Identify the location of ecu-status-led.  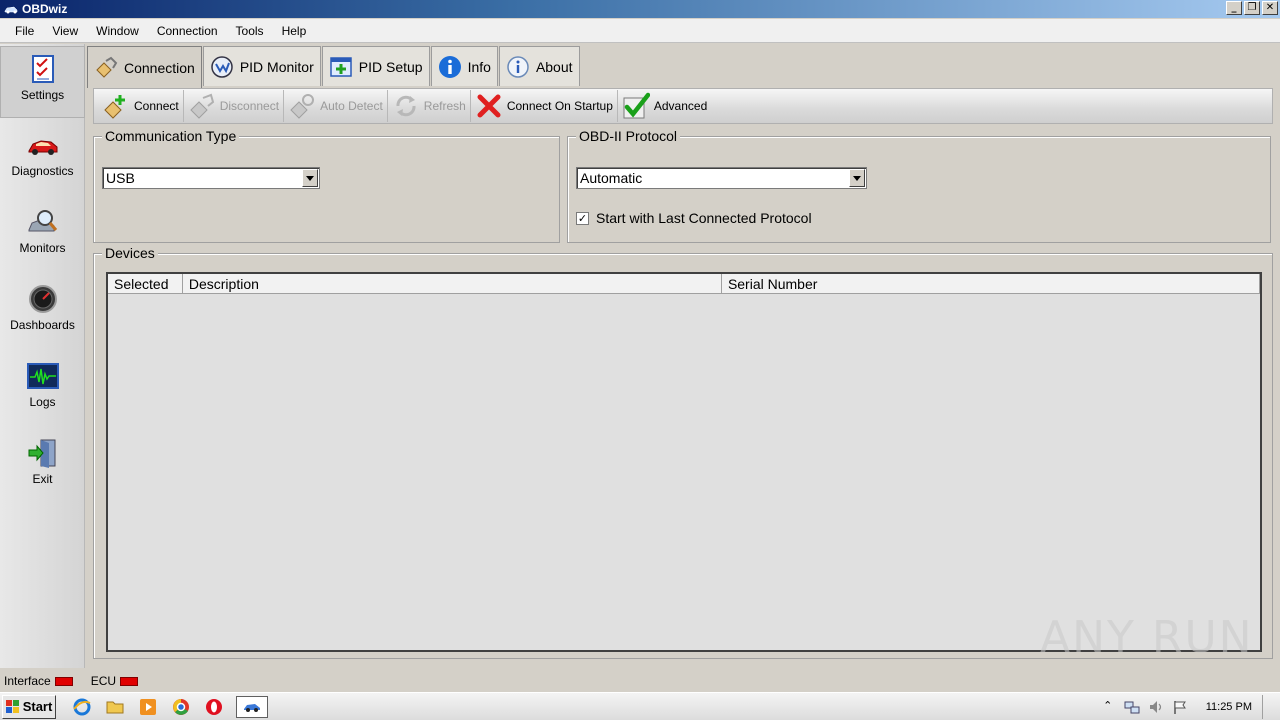
(129, 681).